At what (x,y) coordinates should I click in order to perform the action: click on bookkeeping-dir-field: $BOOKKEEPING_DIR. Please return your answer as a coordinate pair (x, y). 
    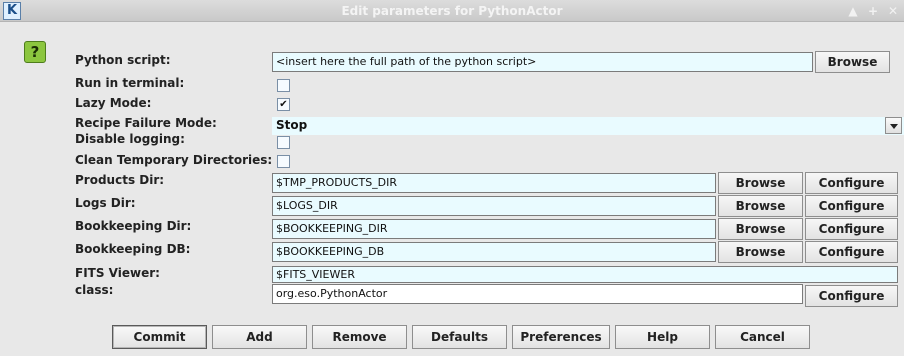
    Looking at the image, I should click on (494, 229).